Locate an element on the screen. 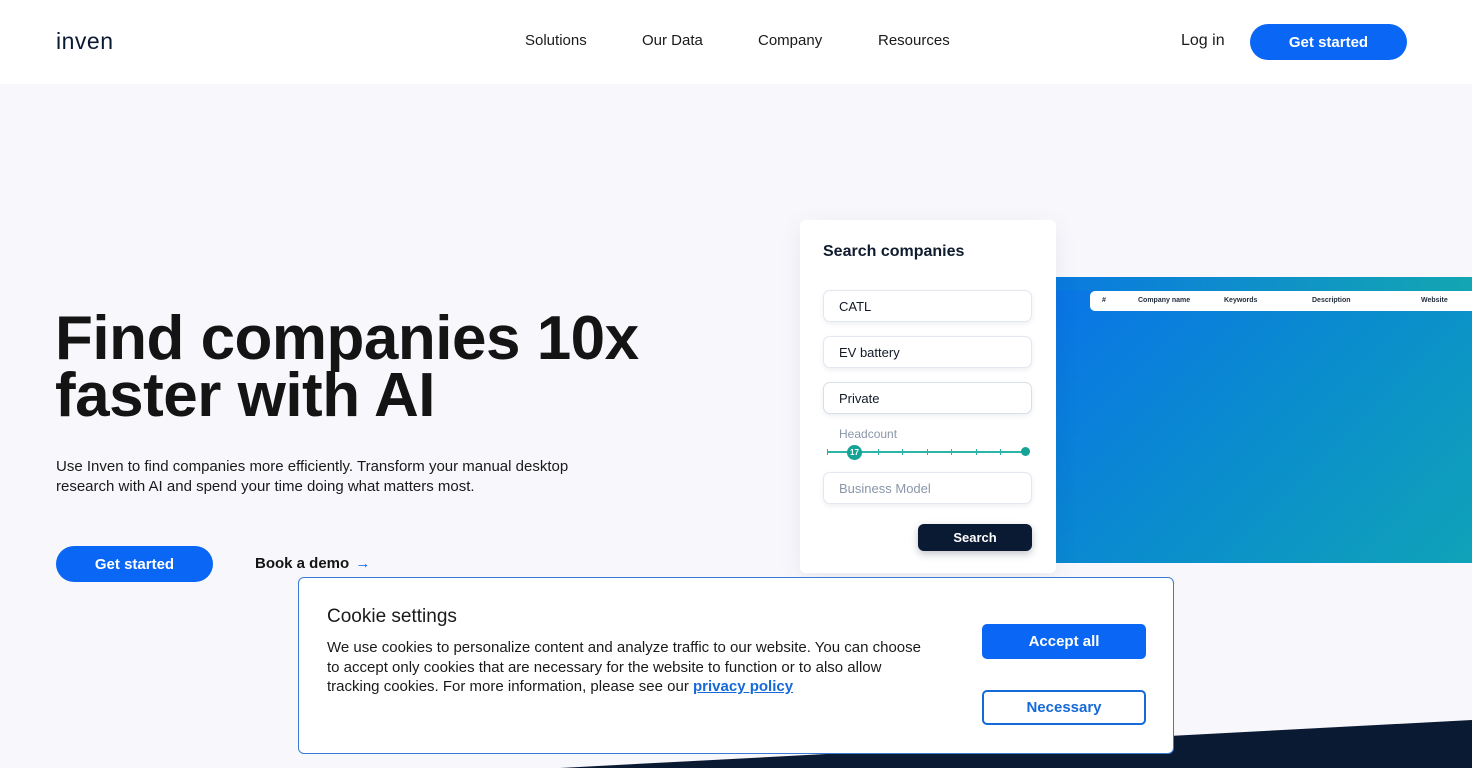 The image size is (1472, 768). column-header-number: # is located at coordinates (1104, 300).